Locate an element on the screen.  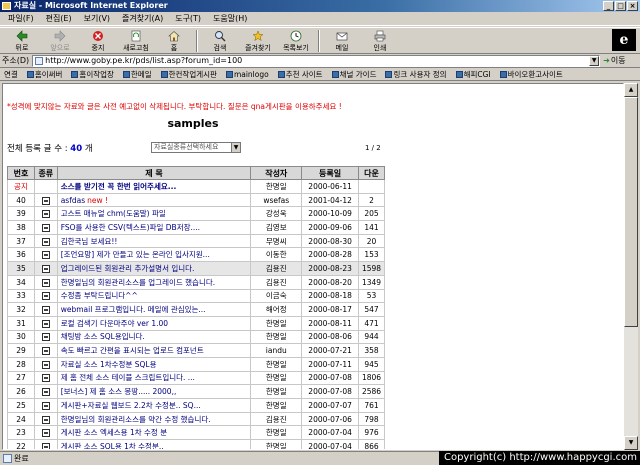
menu-file: 파일(F) is located at coordinates (21, 18).